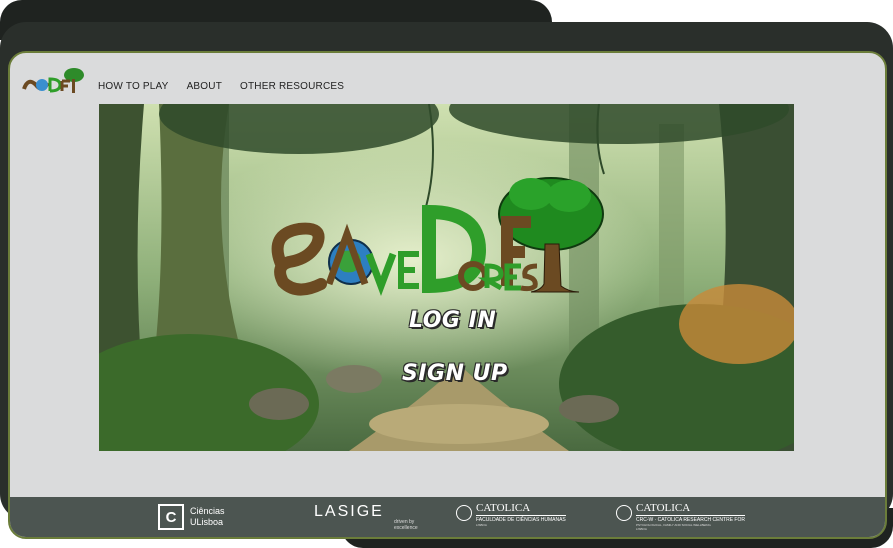 Image resolution: width=893 pixels, height=548 pixels. I want to click on ciencias-ulisboa-logo: C Ciências ULisboa, so click(191, 517).